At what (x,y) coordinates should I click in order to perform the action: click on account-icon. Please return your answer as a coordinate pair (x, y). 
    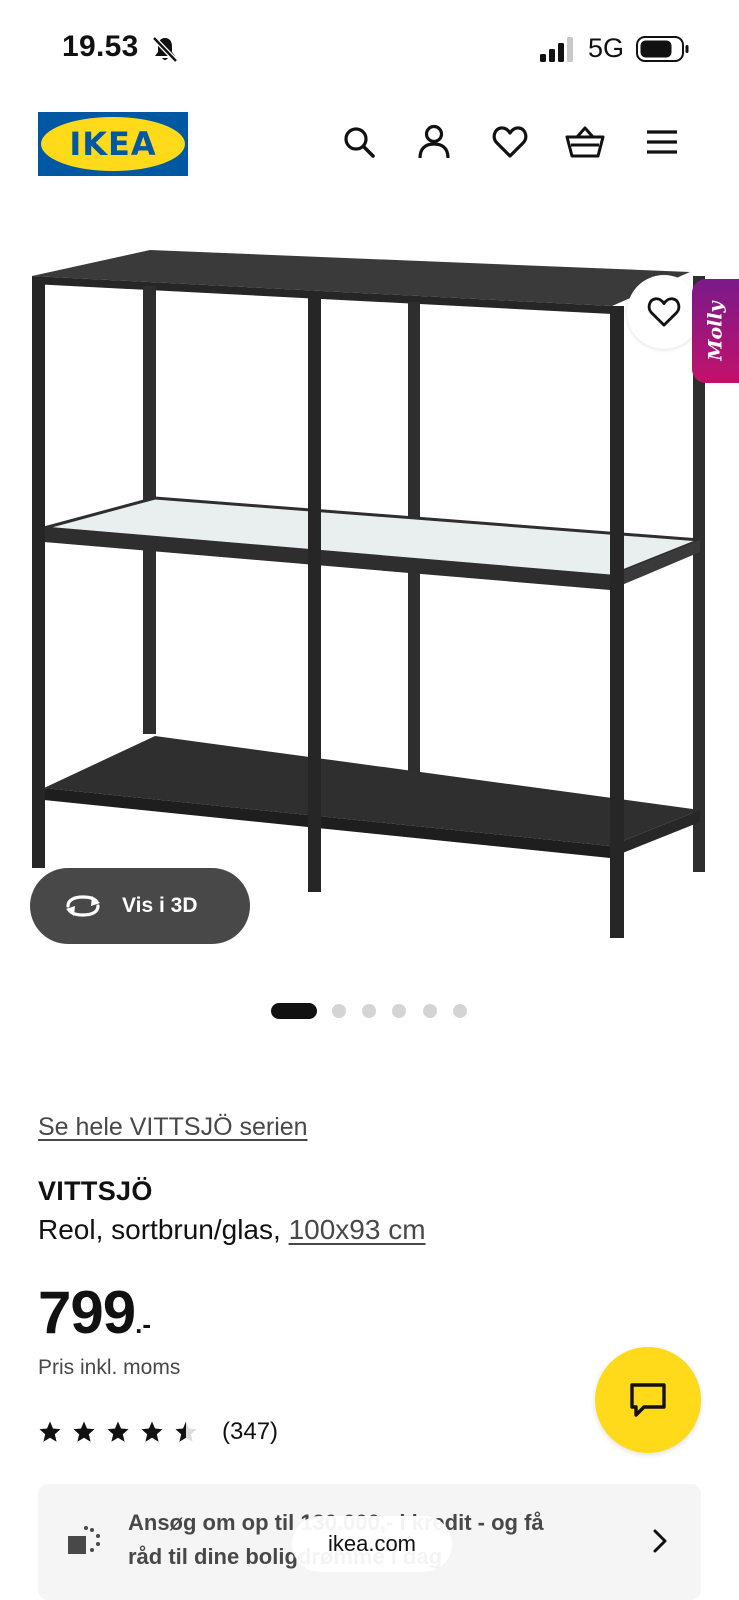
    Looking at the image, I should click on (434, 141).